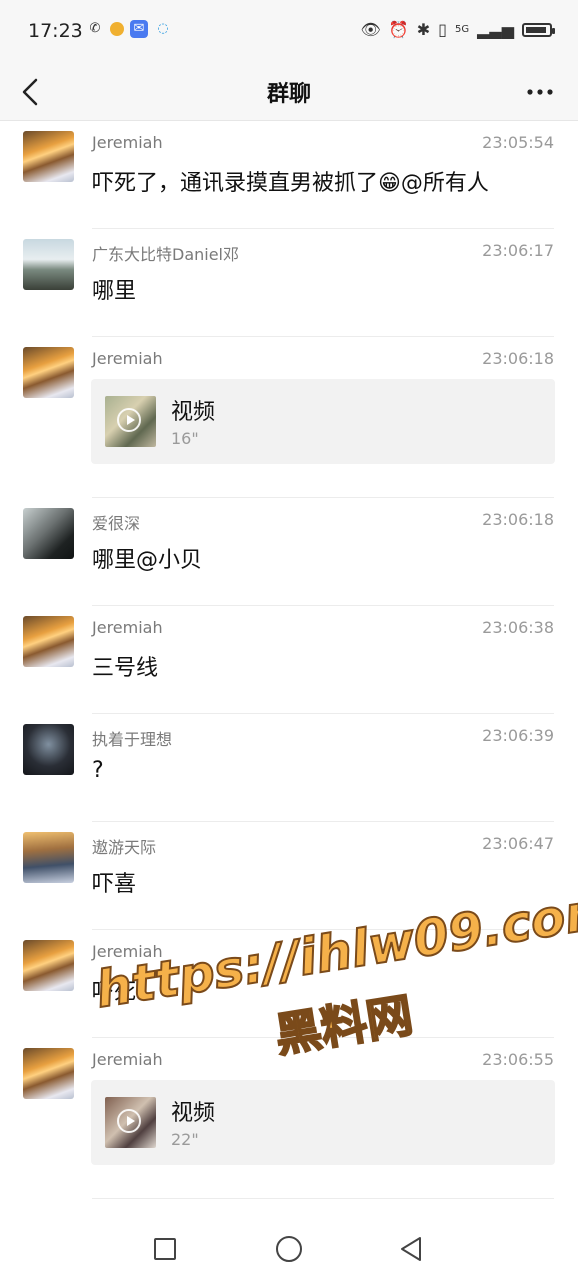  Describe the element at coordinates (98, 770) in the screenshot. I see `message-text: ?` at that location.